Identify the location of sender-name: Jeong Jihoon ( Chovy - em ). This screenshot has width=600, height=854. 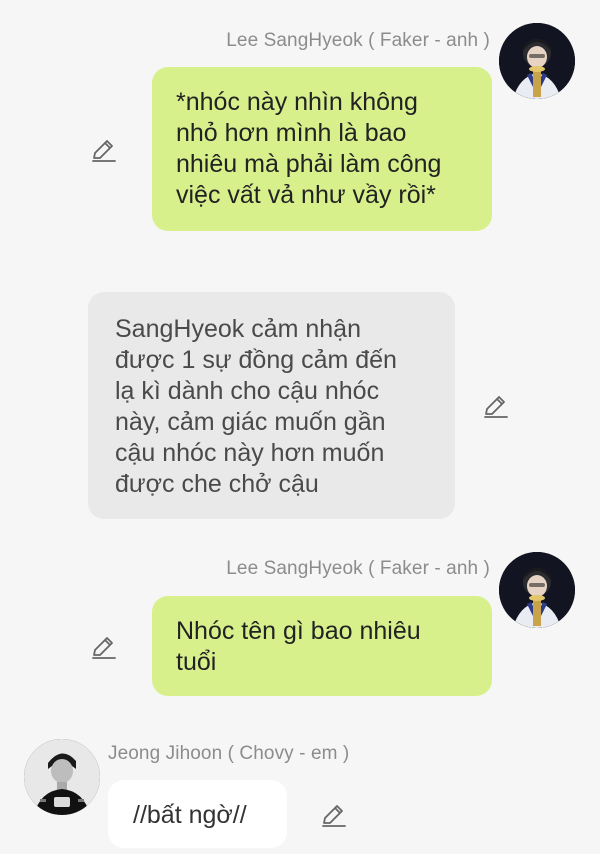
(229, 753).